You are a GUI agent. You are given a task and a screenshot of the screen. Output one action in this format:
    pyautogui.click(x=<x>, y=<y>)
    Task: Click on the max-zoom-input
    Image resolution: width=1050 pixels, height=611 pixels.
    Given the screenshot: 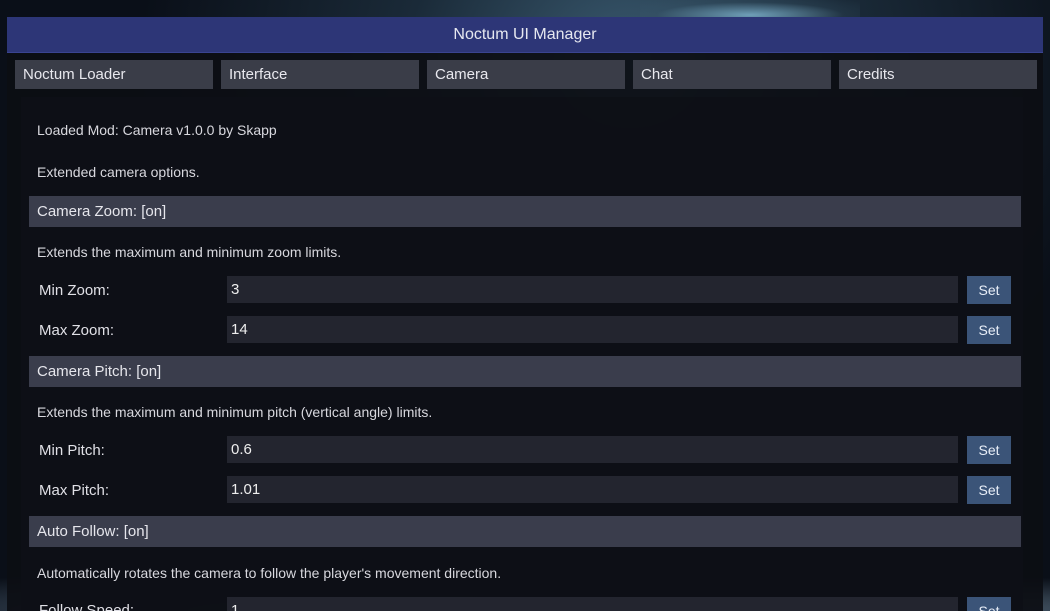 What is the action you would take?
    pyautogui.click(x=592, y=329)
    